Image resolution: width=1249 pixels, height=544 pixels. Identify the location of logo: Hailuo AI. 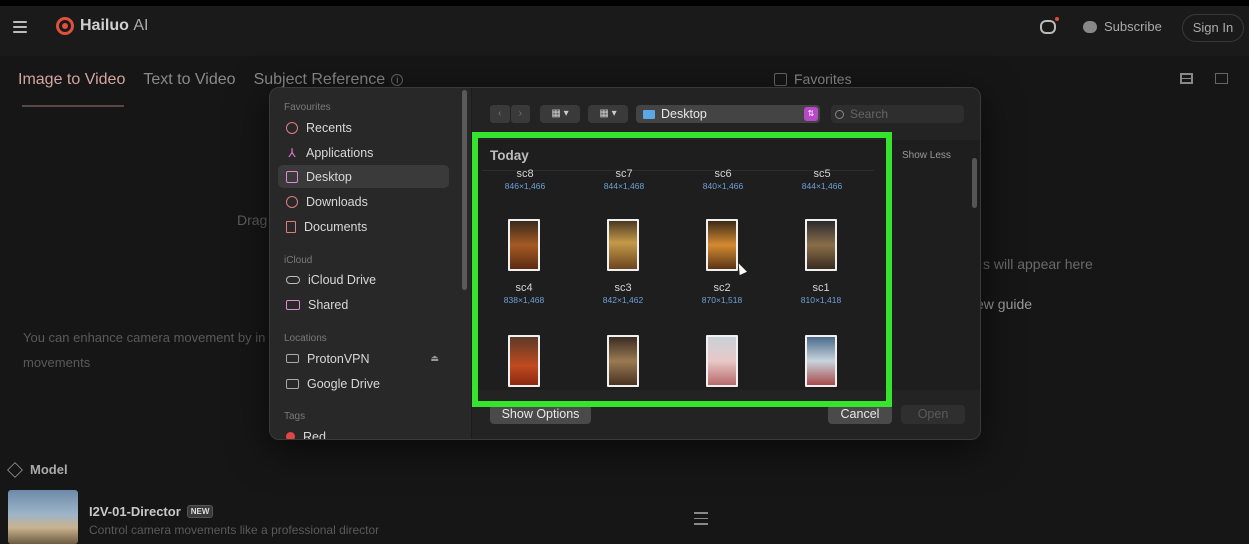
(102, 26).